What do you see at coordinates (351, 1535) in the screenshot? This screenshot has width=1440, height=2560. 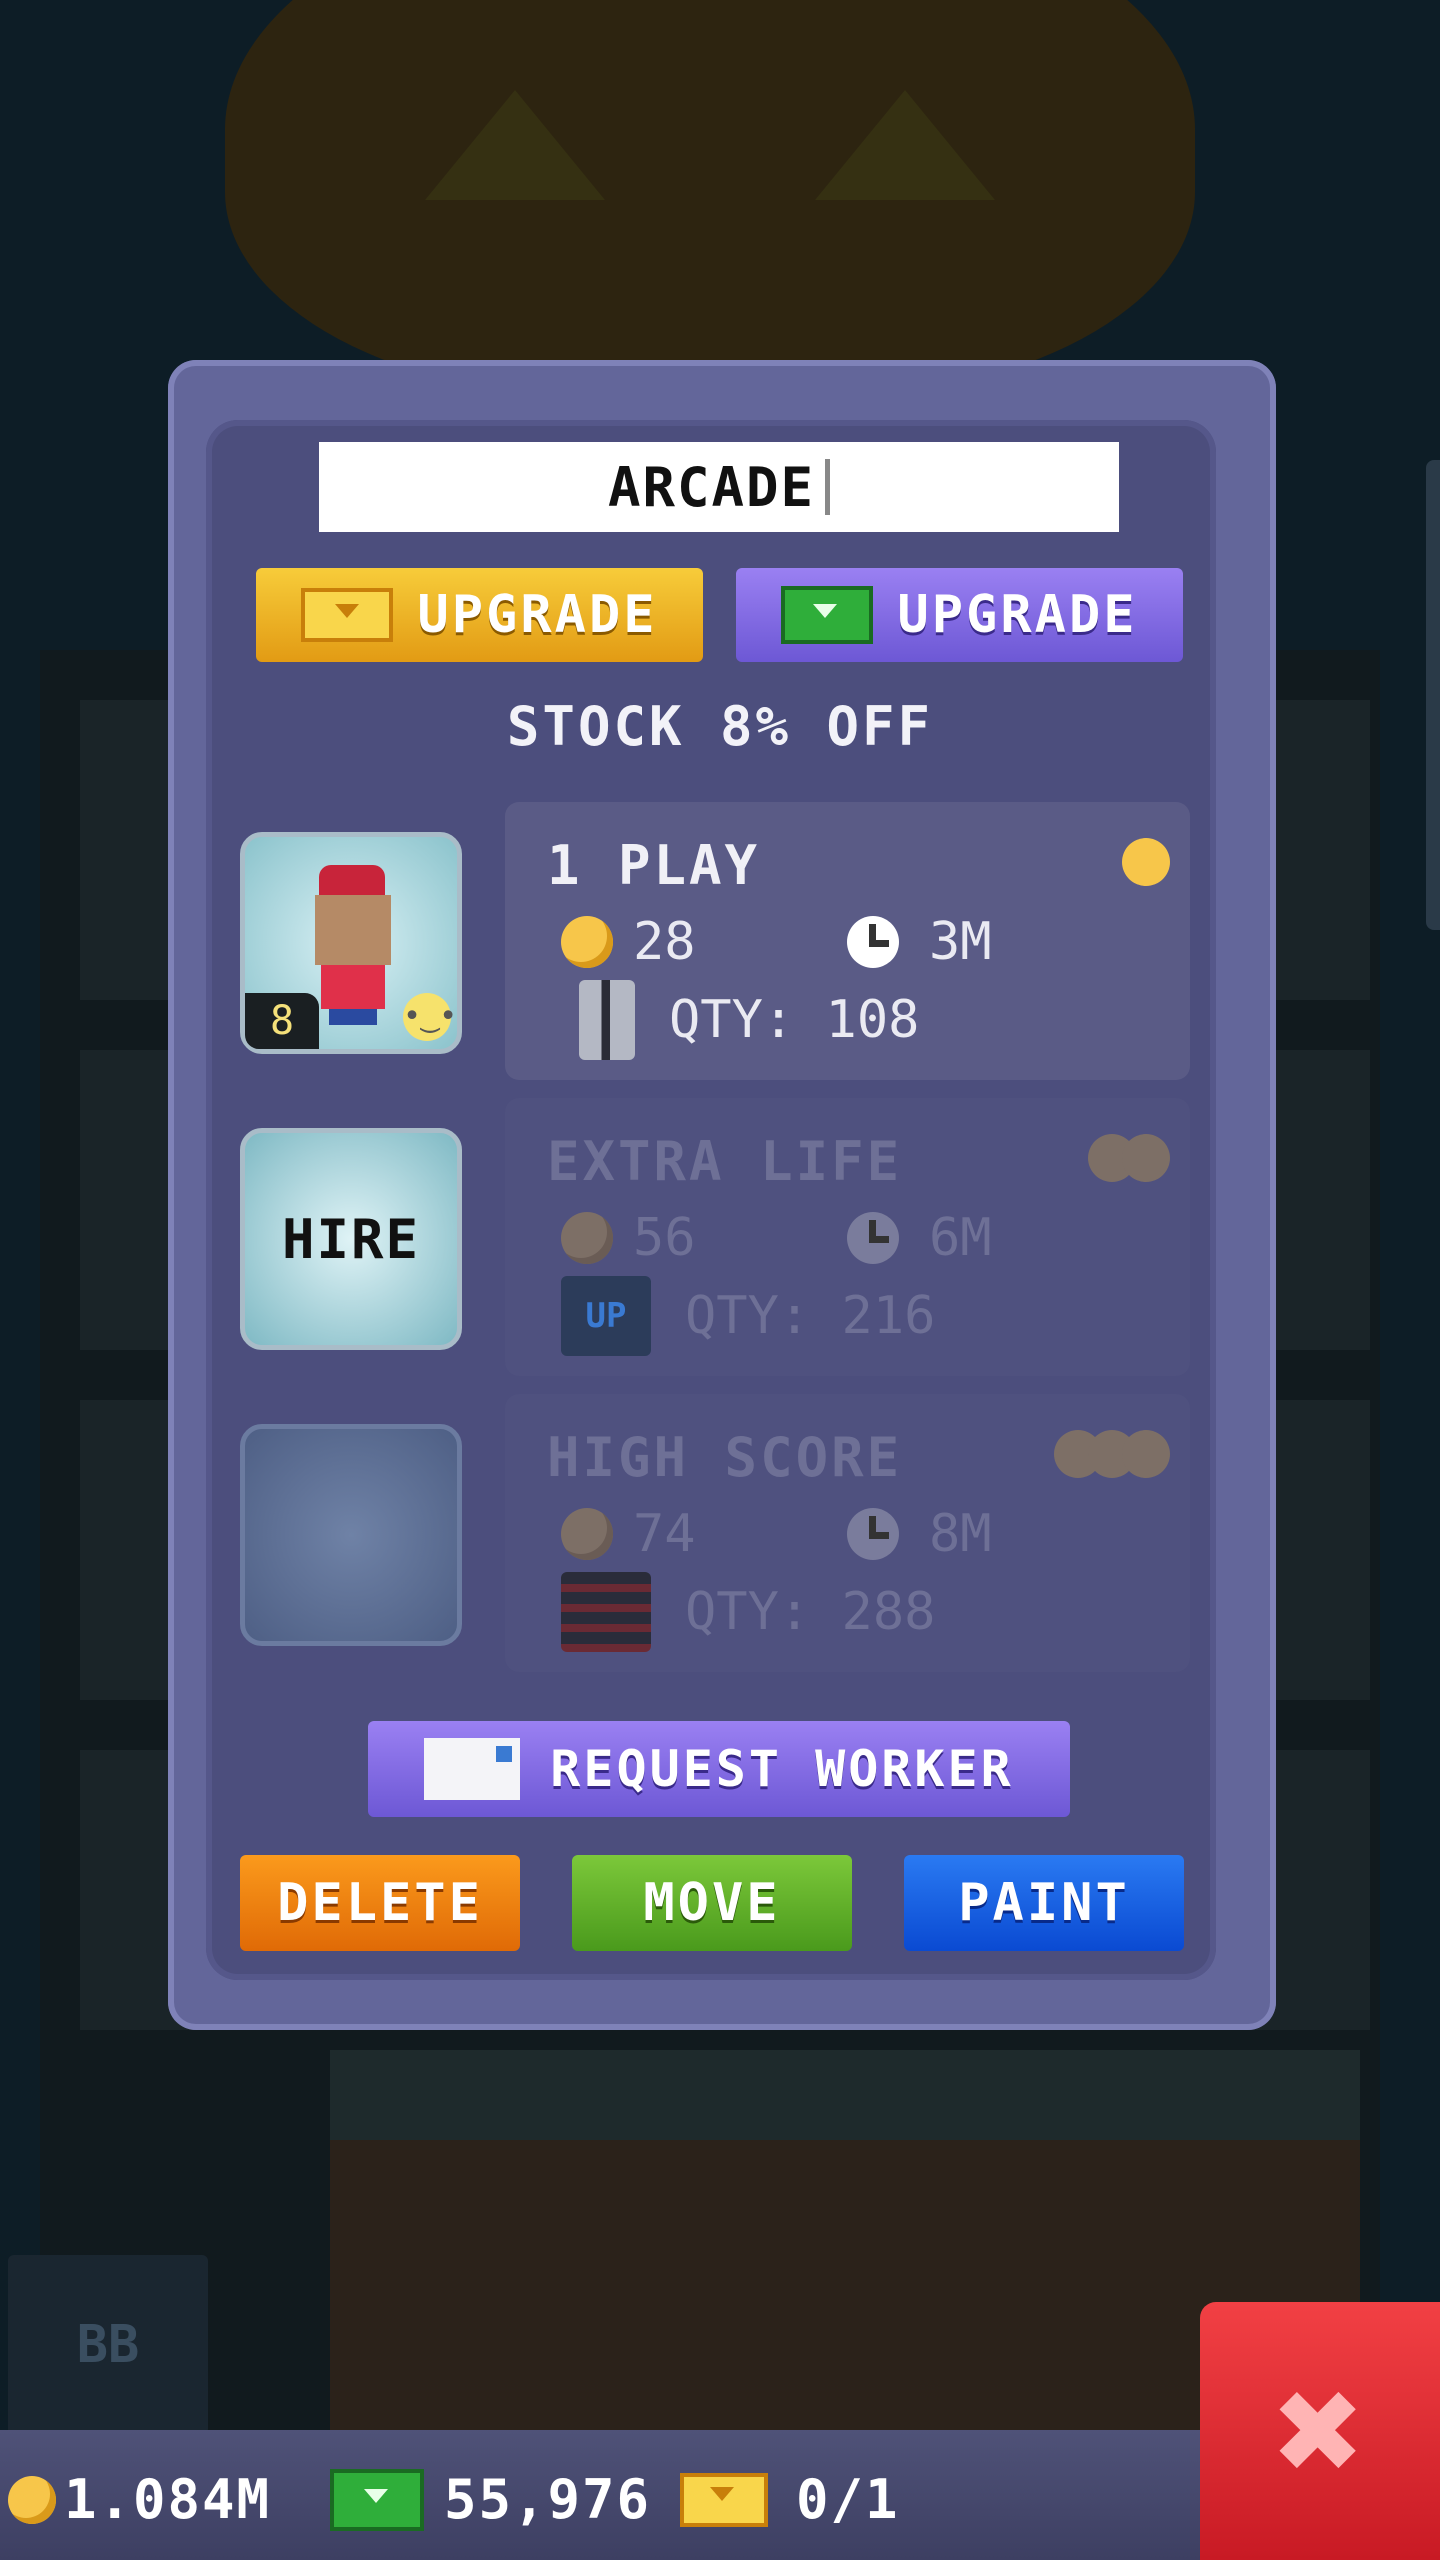 I see `locked-worker-slot` at bounding box center [351, 1535].